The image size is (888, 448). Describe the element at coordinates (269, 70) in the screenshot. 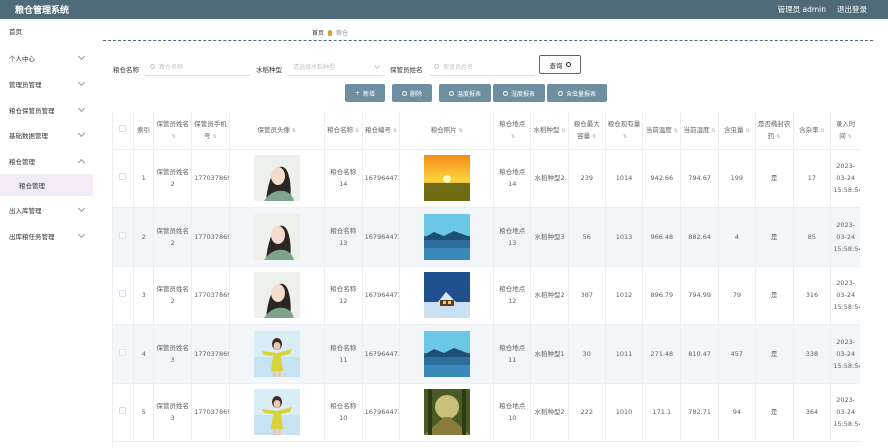

I see `type-label: 水稻种型` at that location.